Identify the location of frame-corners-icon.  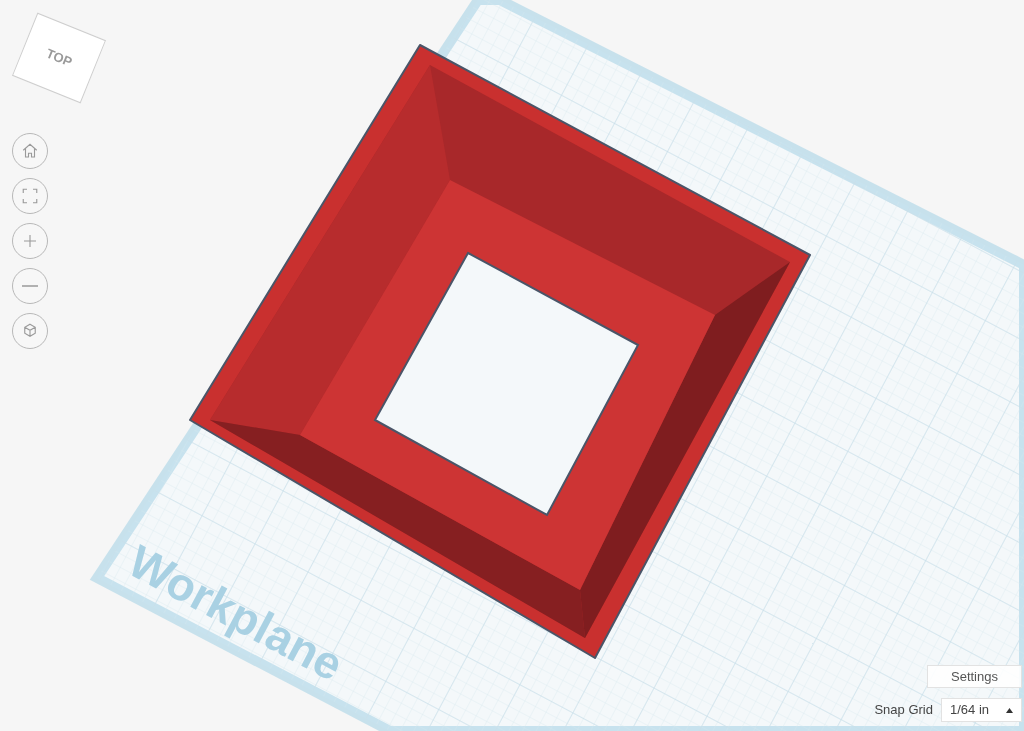
(30, 196).